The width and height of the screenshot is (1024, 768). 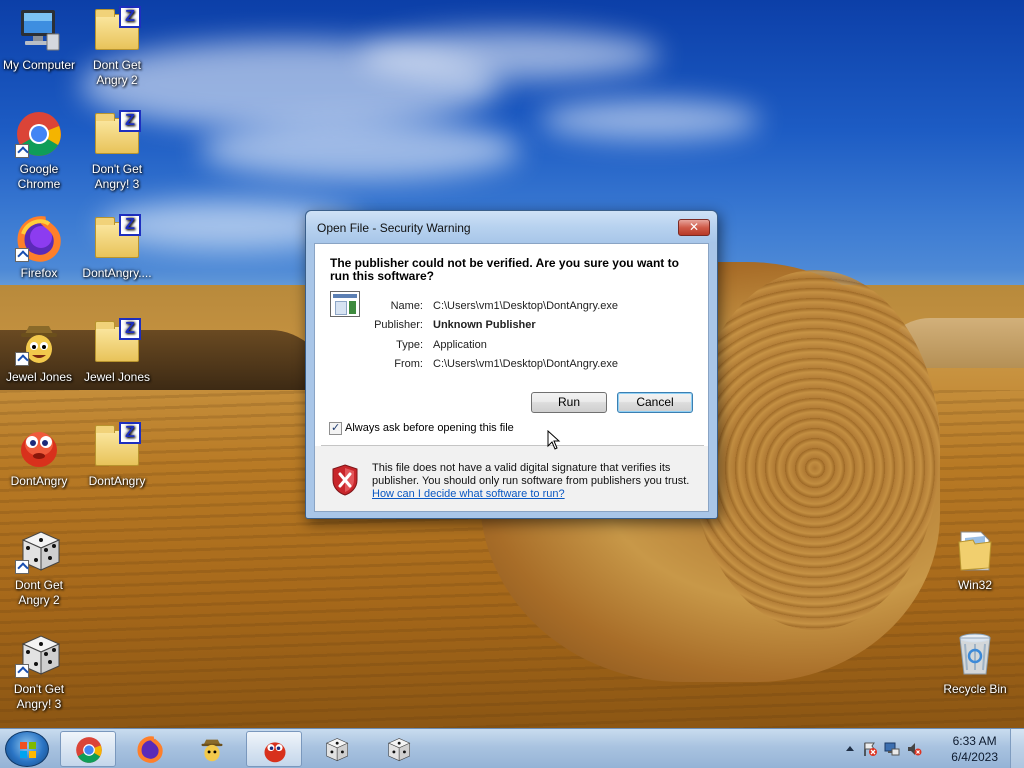 I want to click on windows-logo-icon, so click(x=28, y=750).